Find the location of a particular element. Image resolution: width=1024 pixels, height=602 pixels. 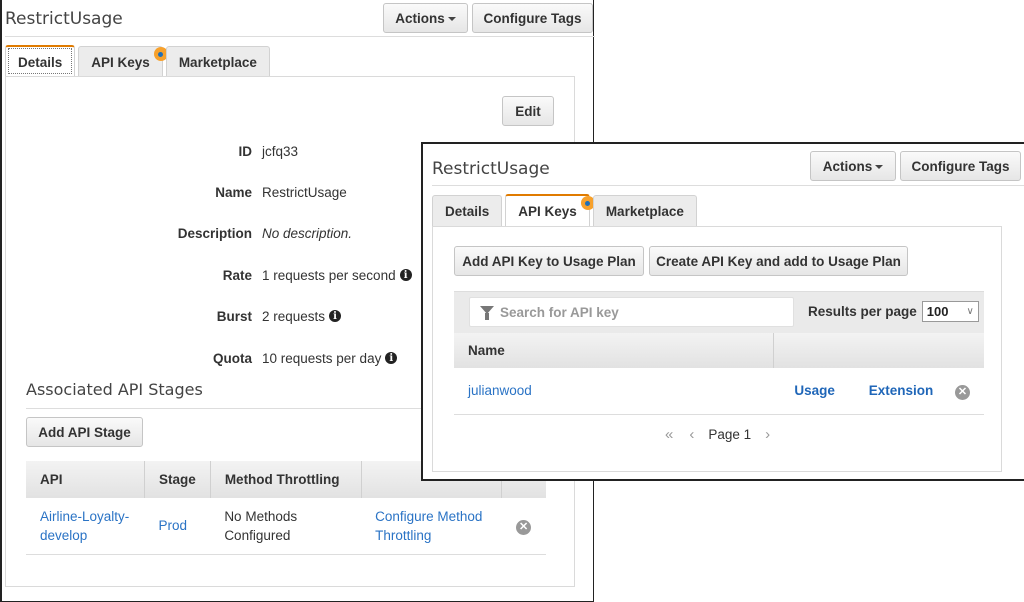

configure-method-throttling-link: Configure Method Throttling is located at coordinates (428, 526).